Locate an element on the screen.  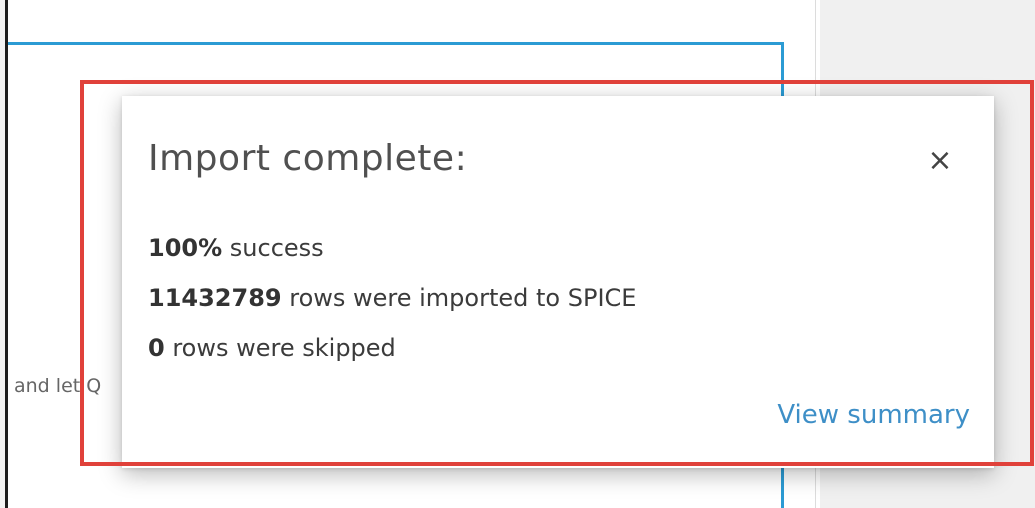
background-partial-text: and let Q is located at coordinates (58, 386).